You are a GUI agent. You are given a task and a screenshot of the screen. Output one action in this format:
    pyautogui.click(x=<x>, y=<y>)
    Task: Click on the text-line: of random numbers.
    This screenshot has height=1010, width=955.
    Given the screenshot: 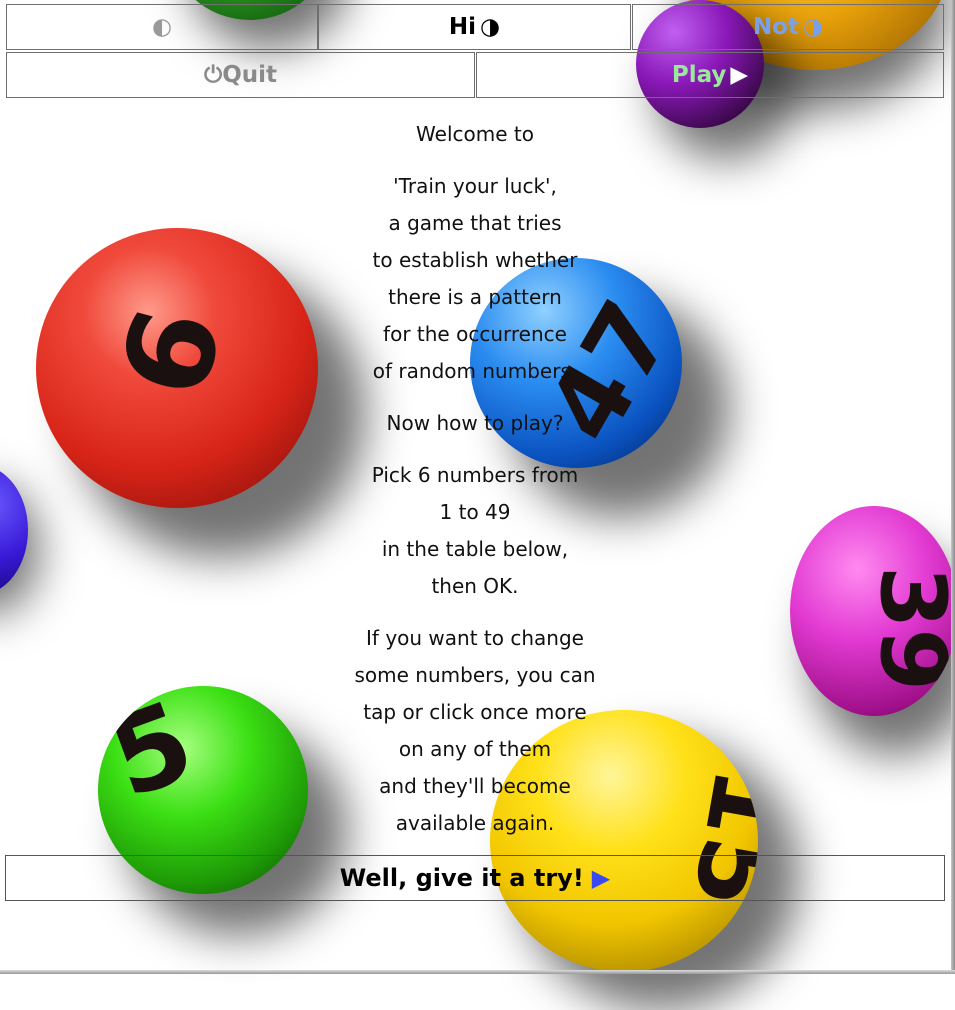 What is the action you would take?
    pyautogui.click(x=475, y=371)
    